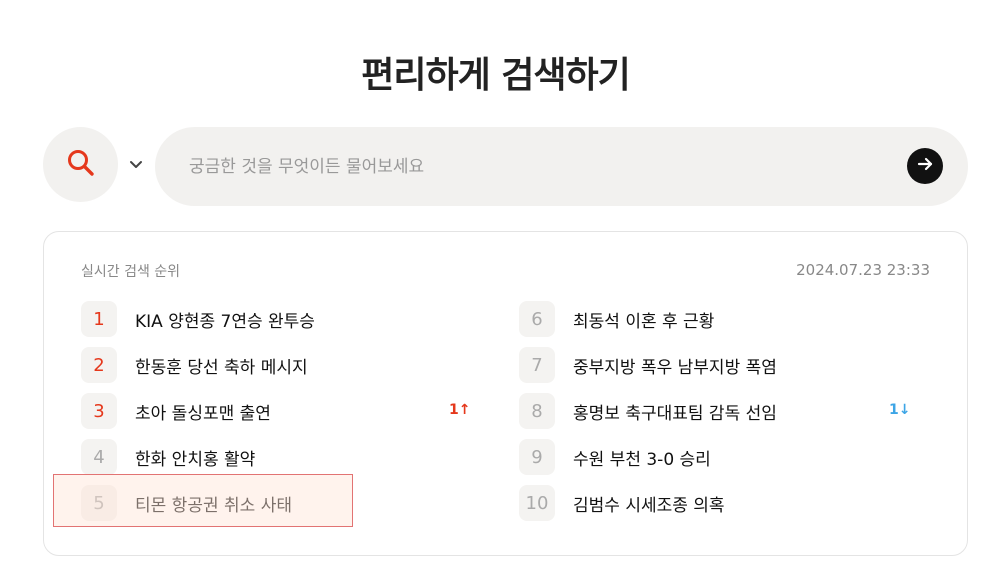 The image size is (991, 567). I want to click on rank-change-up-badge: 1↑, so click(460, 410).